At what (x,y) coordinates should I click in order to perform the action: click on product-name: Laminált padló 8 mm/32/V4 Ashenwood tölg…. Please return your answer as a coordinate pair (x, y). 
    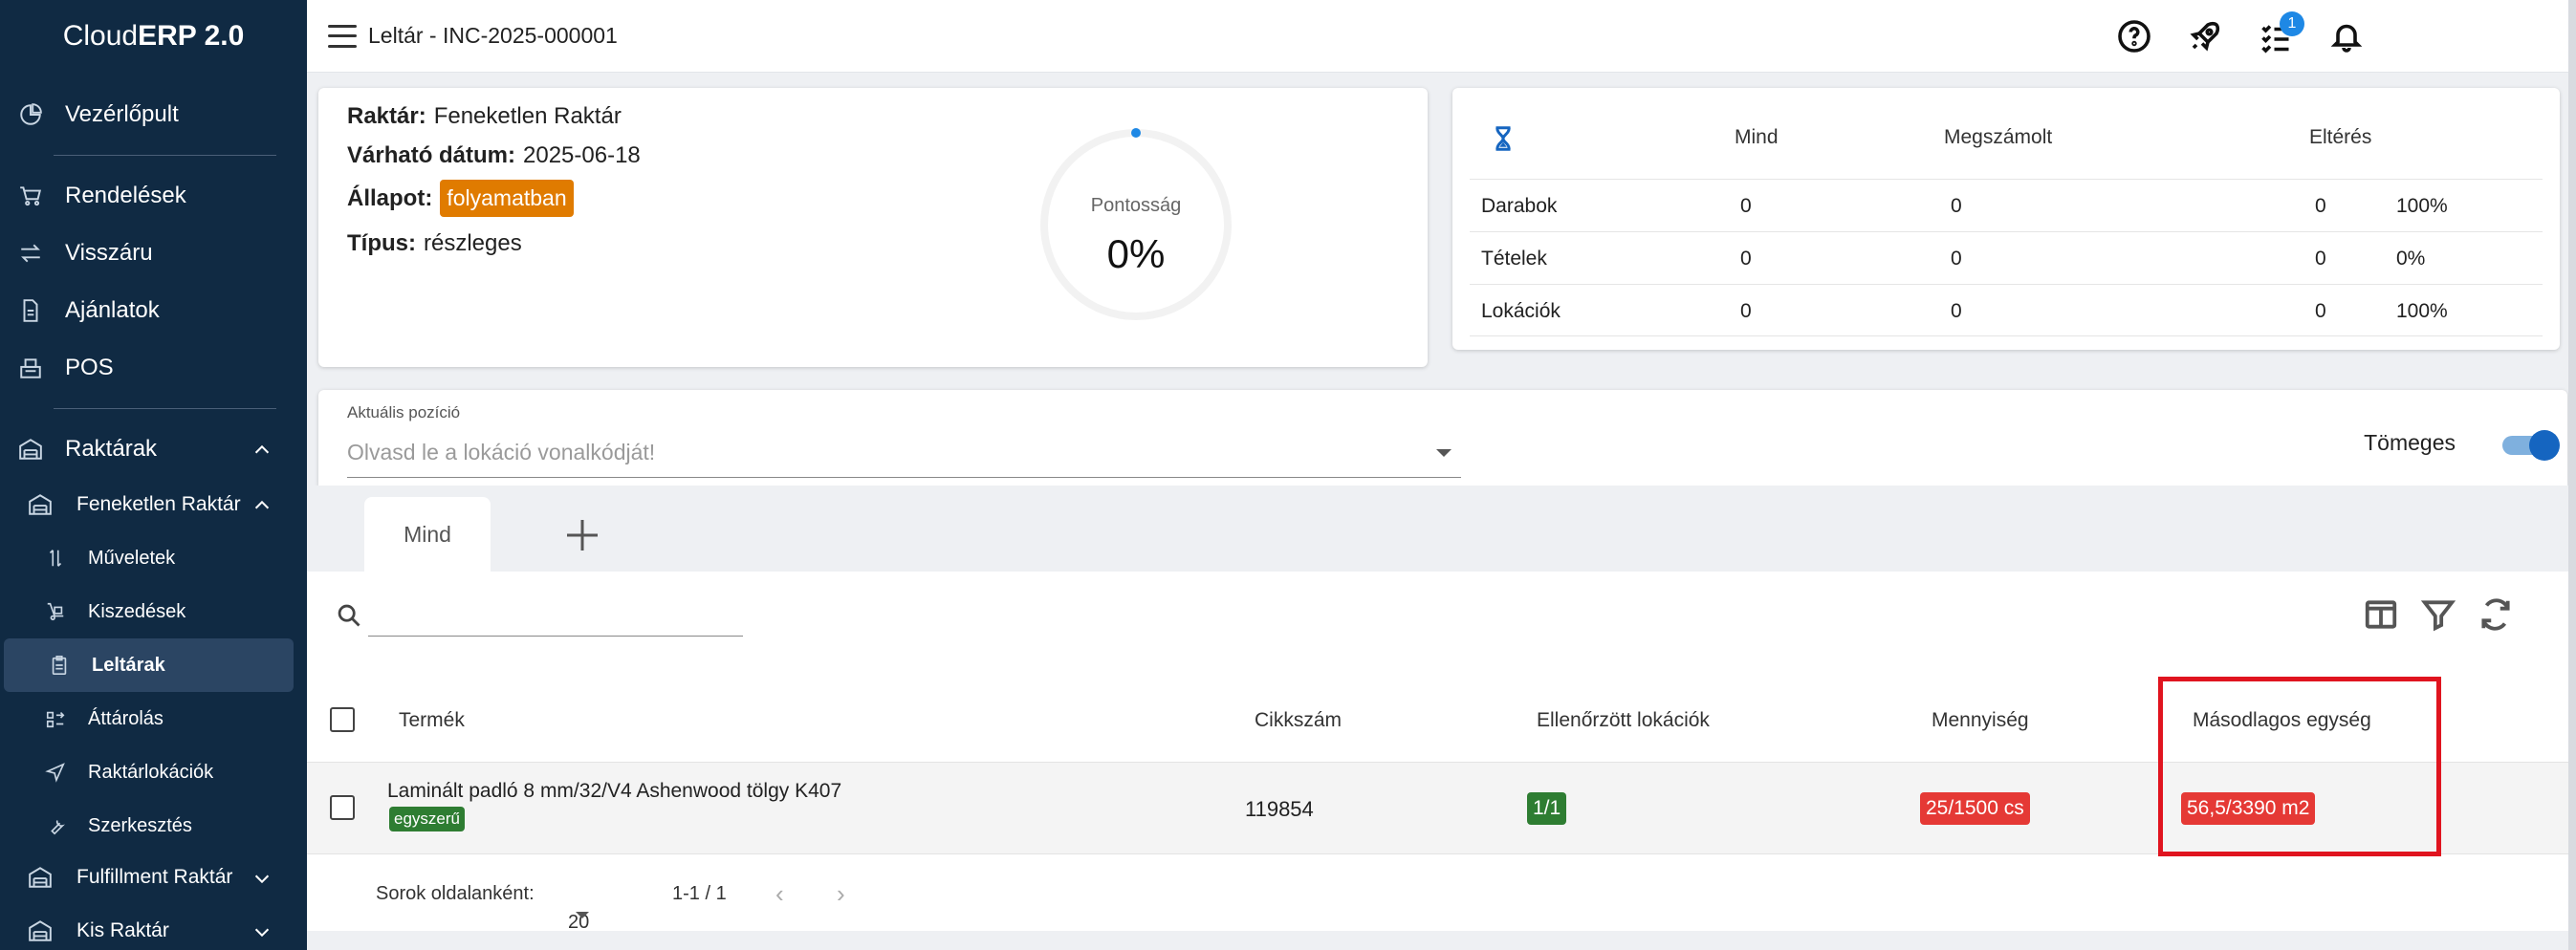
    Looking at the image, I should click on (614, 792).